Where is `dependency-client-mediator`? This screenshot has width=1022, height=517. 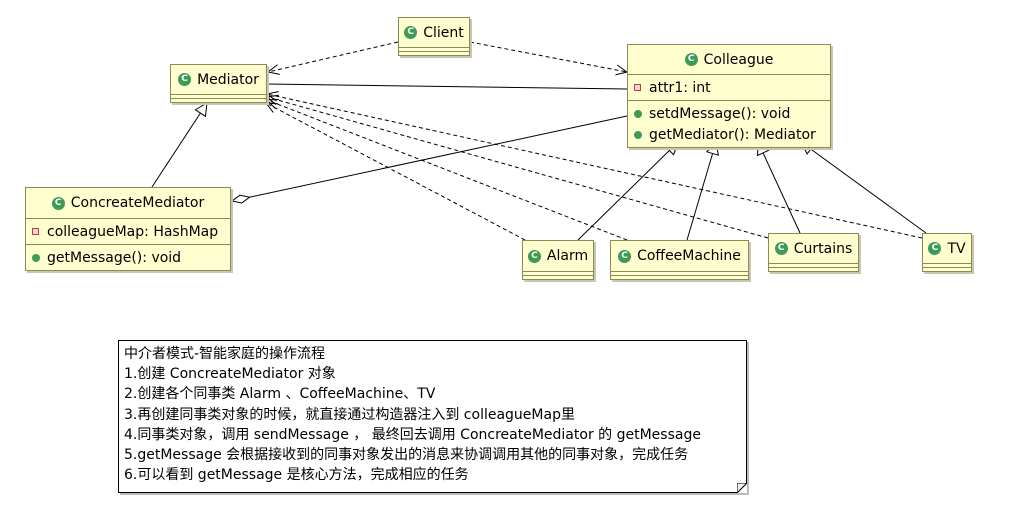
dependency-client-mediator is located at coordinates (333, 56).